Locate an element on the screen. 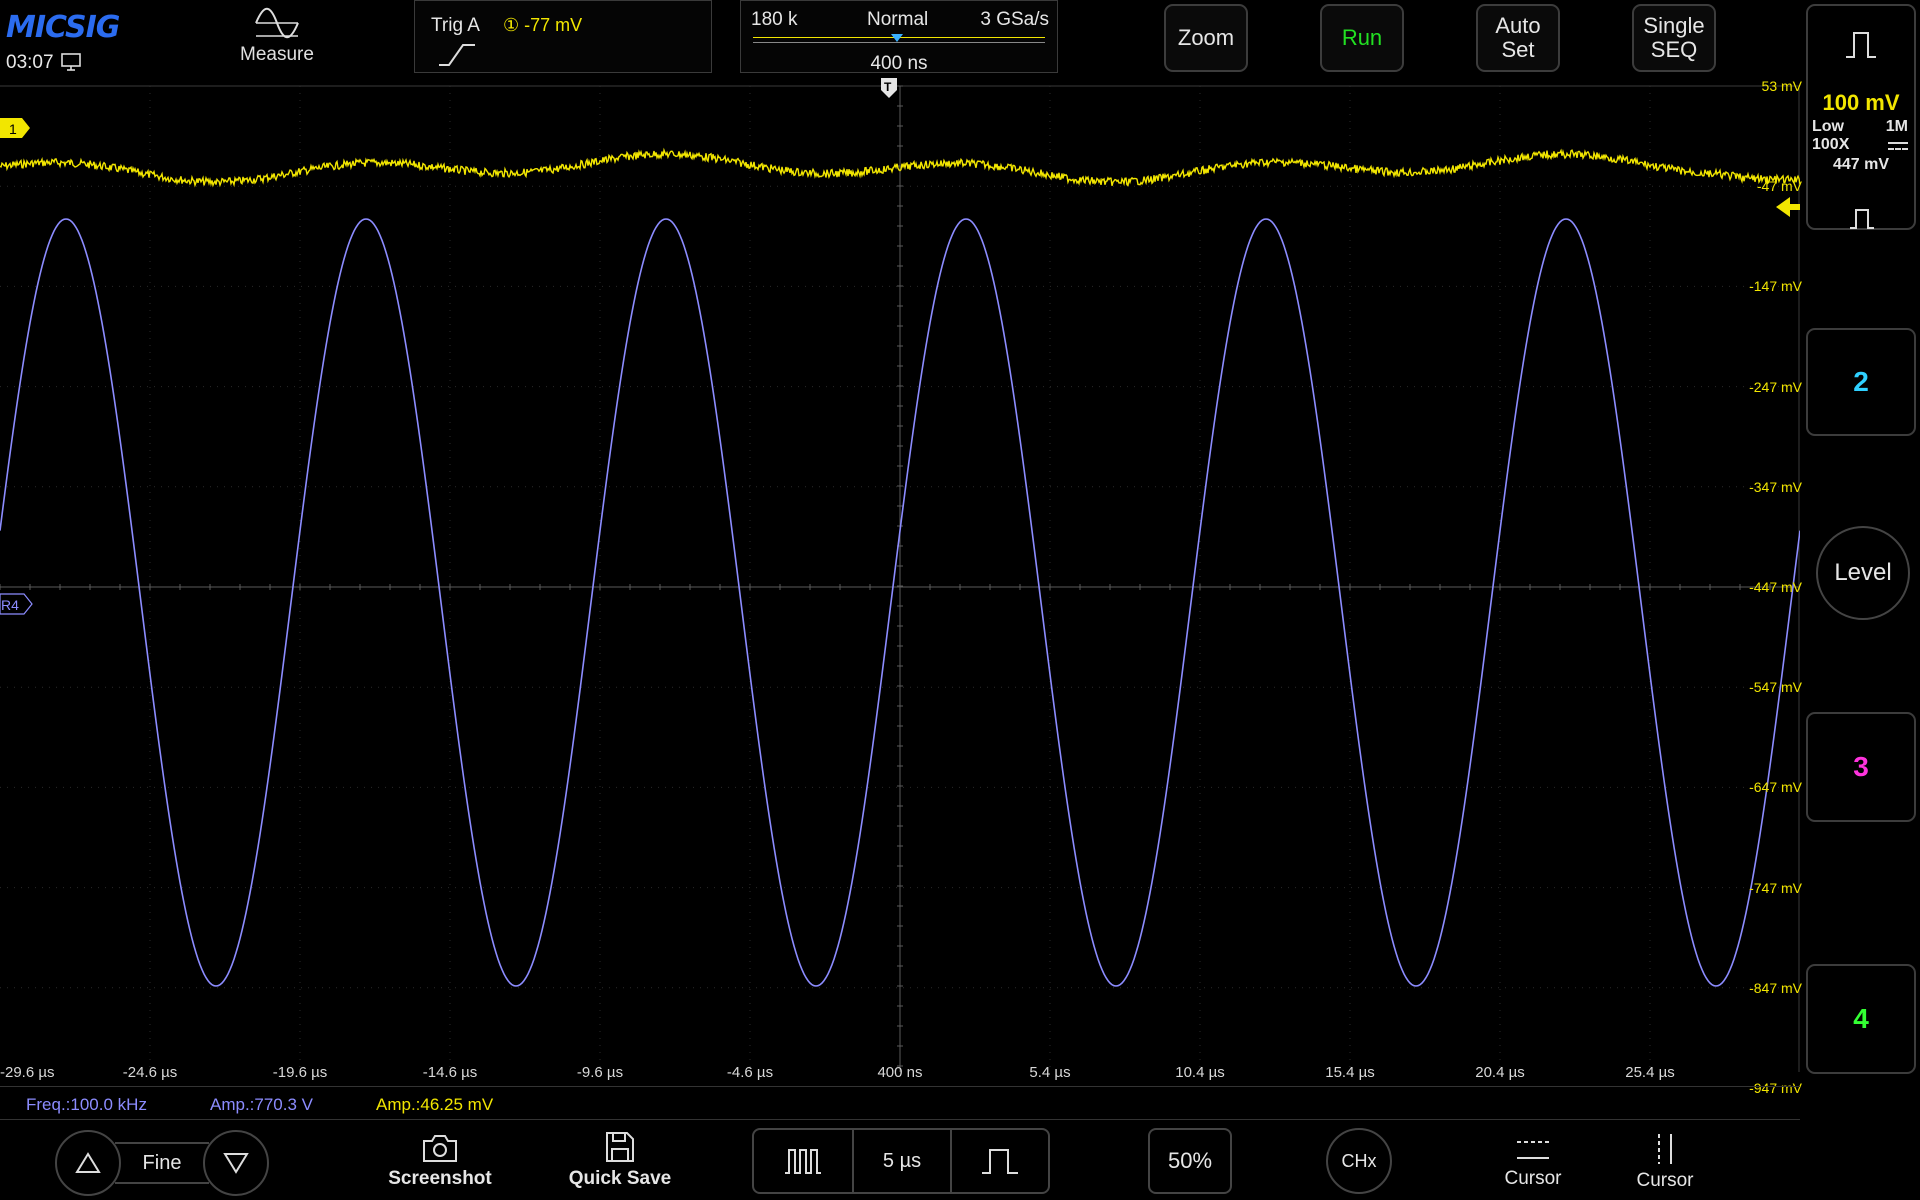 The width and height of the screenshot is (1920, 1200). trigger-settings-panel: Trig A ① -77 mV is located at coordinates (563, 36).